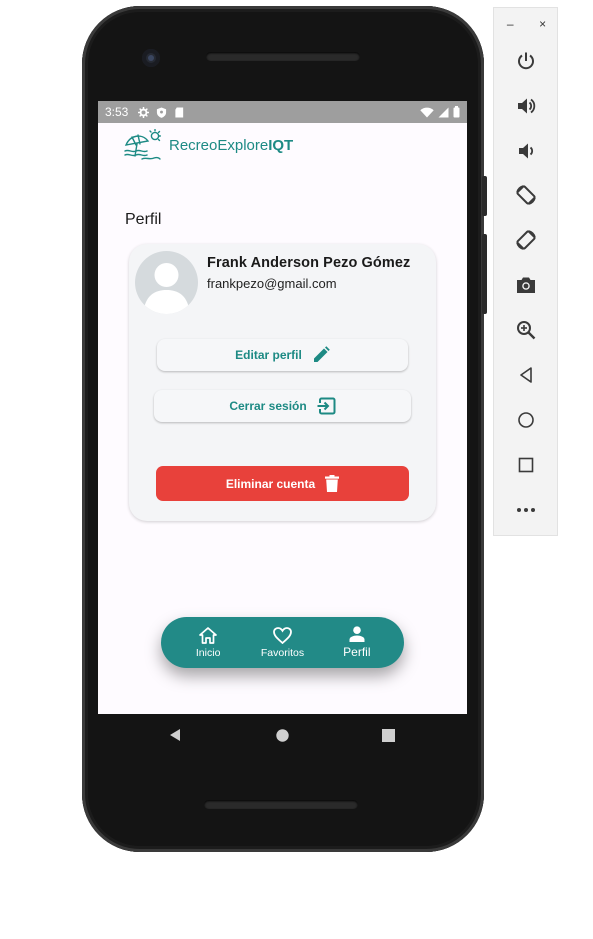 The width and height of the screenshot is (593, 939). What do you see at coordinates (309, 263) in the screenshot?
I see `user-name: Frank Anderson Pezo Gómez` at bounding box center [309, 263].